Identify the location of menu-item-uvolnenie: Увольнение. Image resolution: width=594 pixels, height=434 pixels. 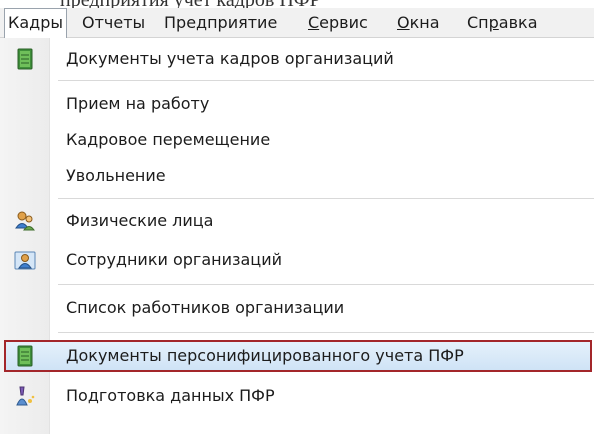
(297, 176).